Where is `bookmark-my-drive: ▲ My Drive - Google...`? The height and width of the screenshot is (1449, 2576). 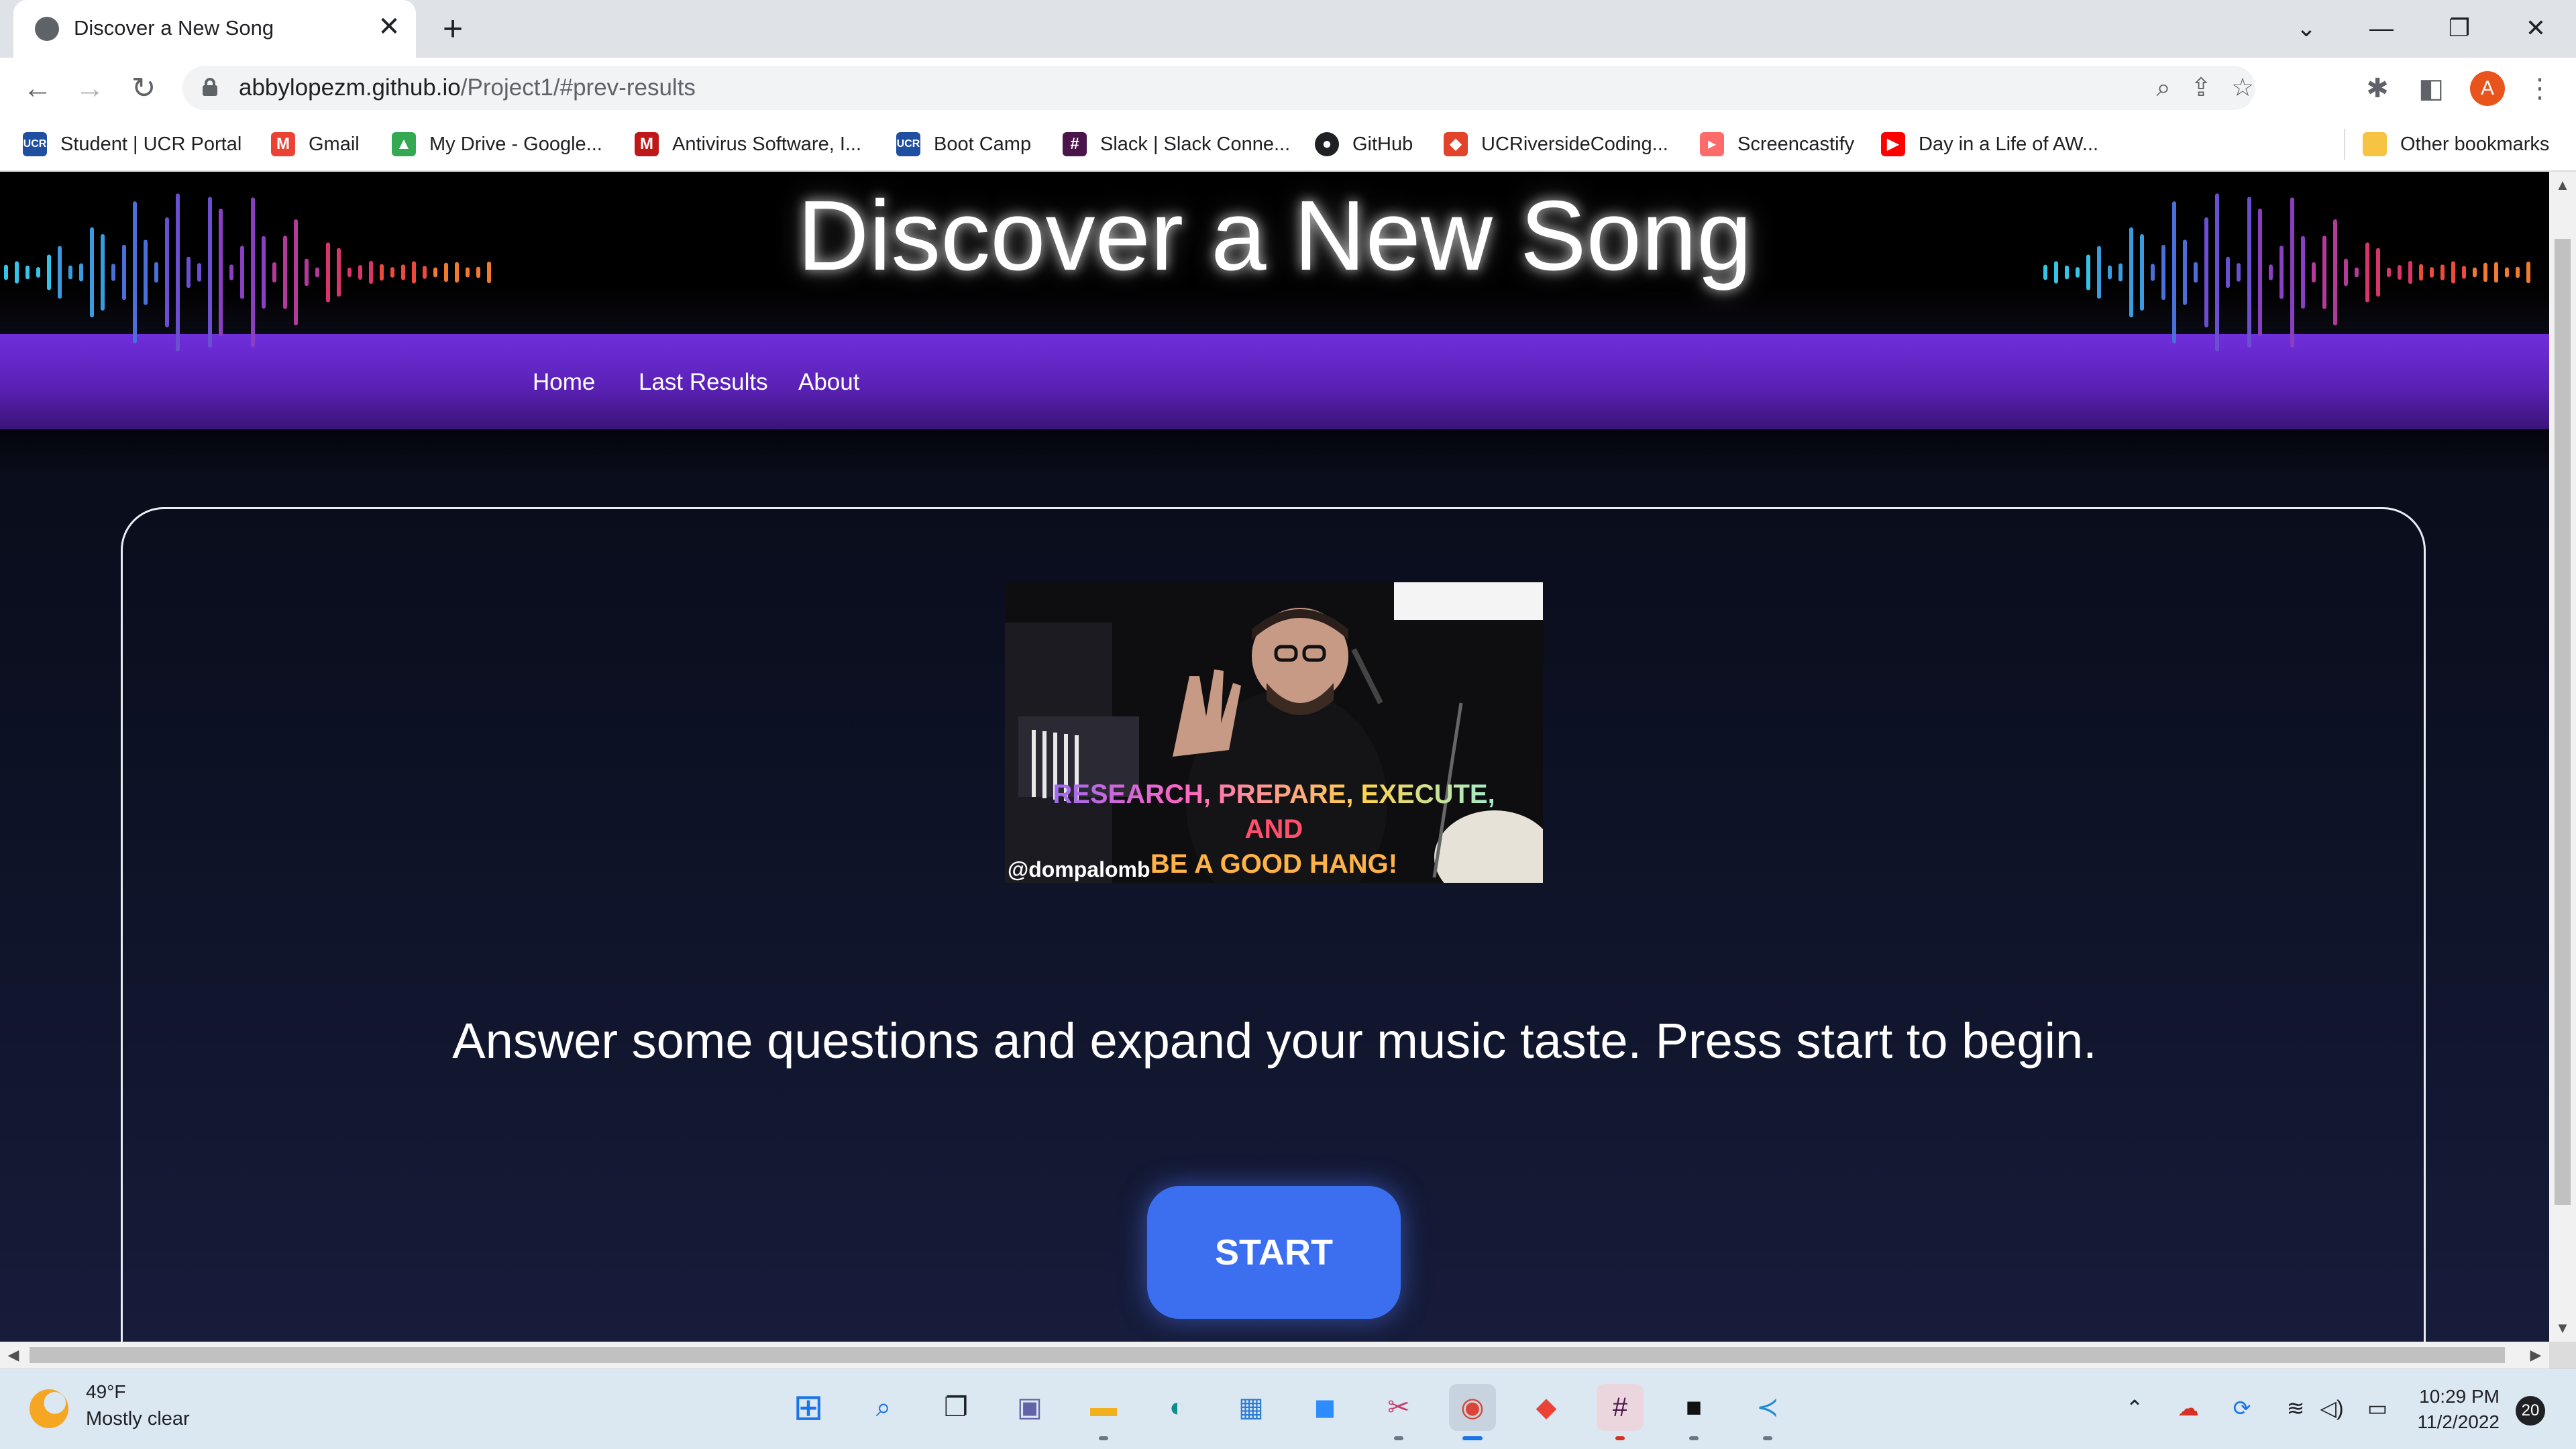
bookmark-my-drive: ▲ My Drive - Google... is located at coordinates (497, 144).